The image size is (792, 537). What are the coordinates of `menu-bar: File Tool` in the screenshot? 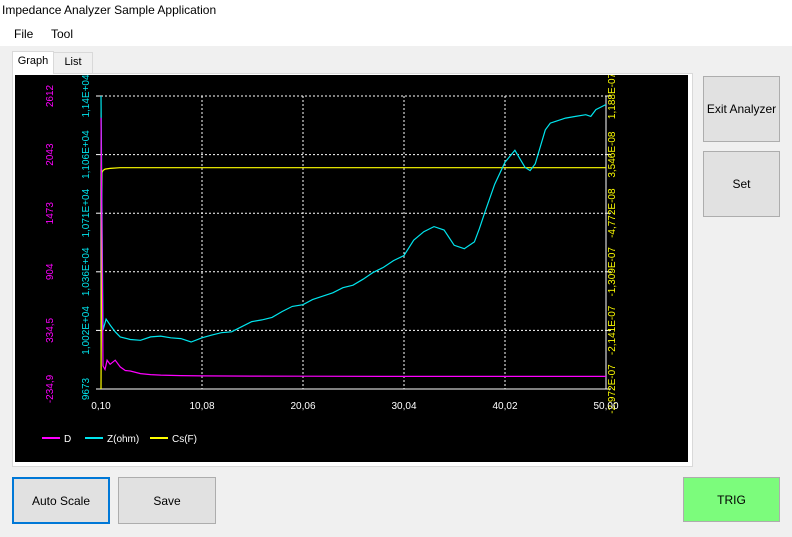 It's located at (396, 34).